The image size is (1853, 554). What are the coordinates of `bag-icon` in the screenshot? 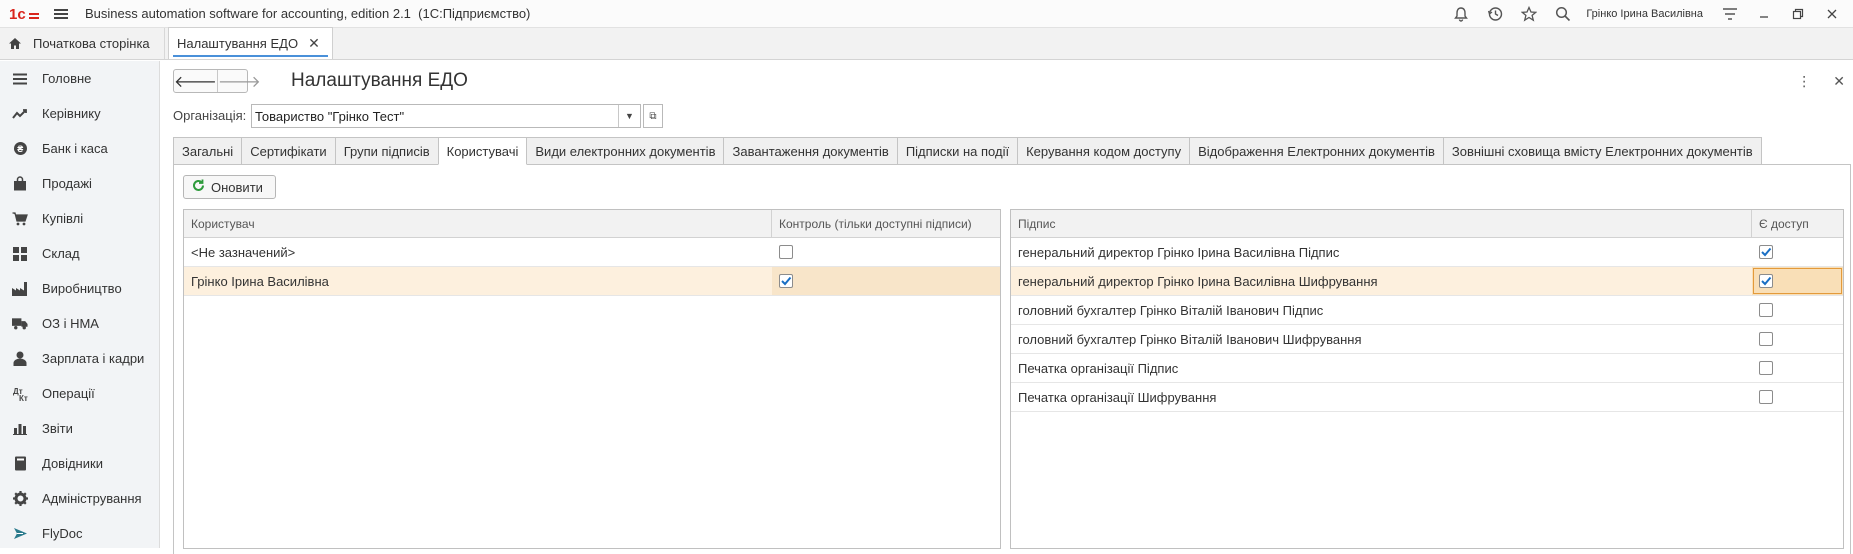 It's located at (20, 184).